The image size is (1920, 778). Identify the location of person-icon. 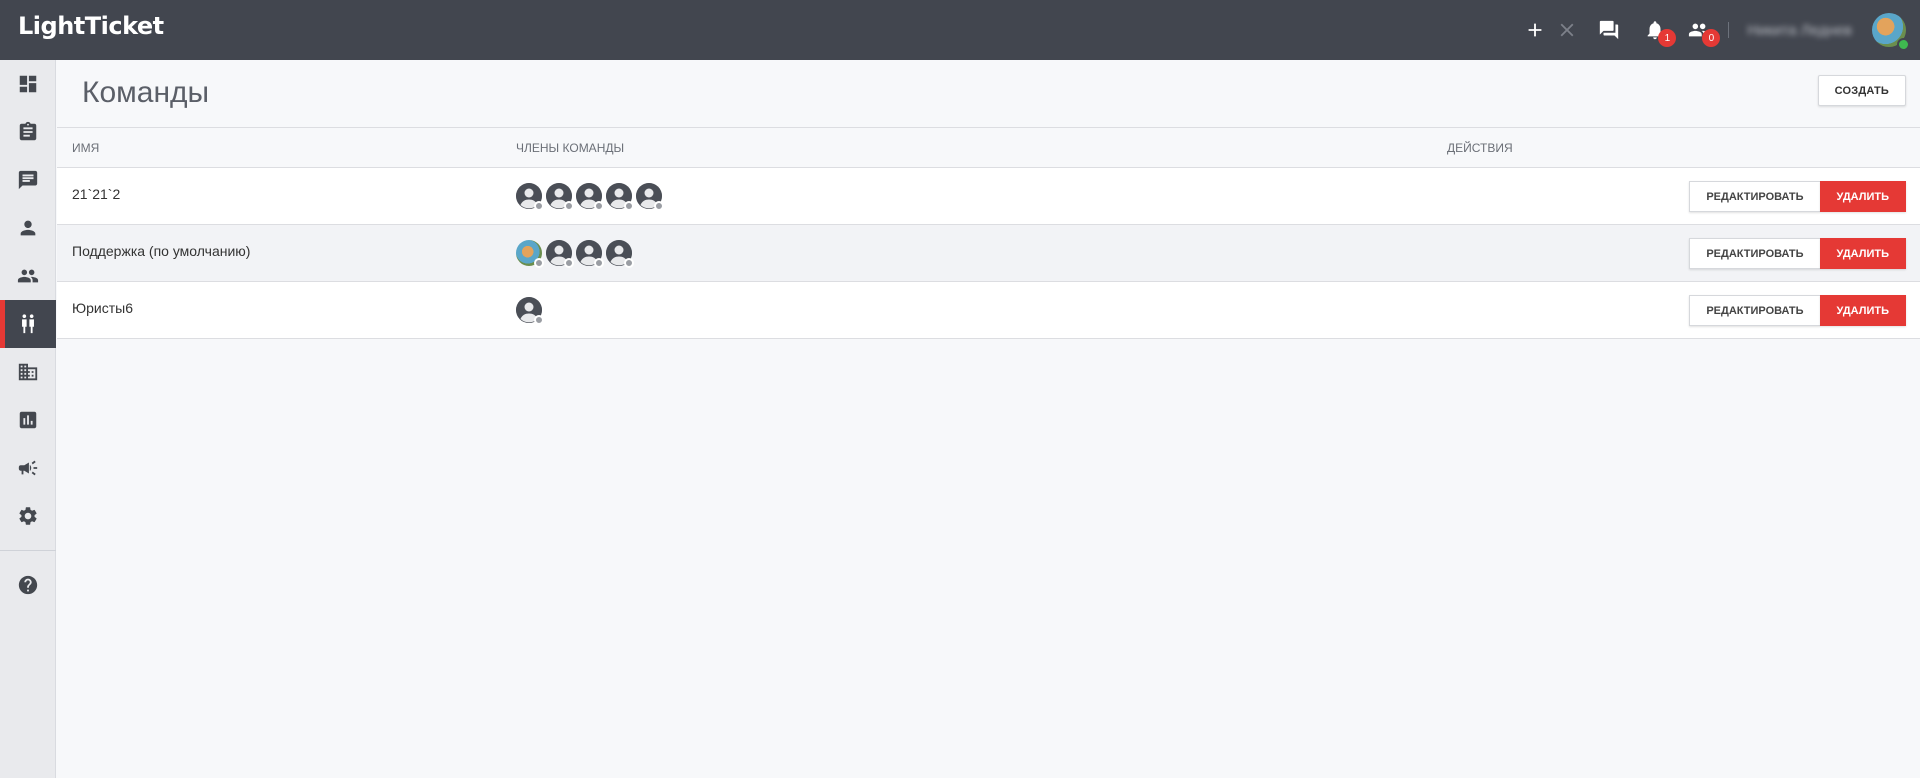
(28, 228).